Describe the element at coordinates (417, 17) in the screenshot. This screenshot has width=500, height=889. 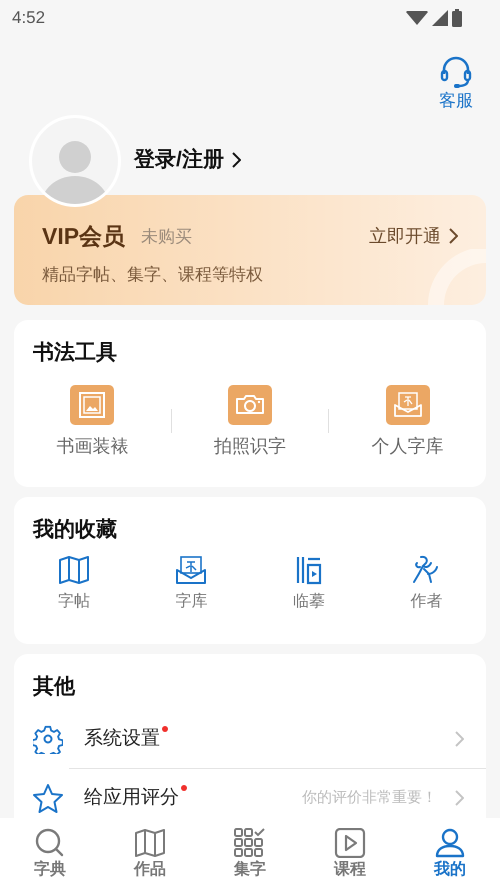
I see `wifi-icon` at that location.